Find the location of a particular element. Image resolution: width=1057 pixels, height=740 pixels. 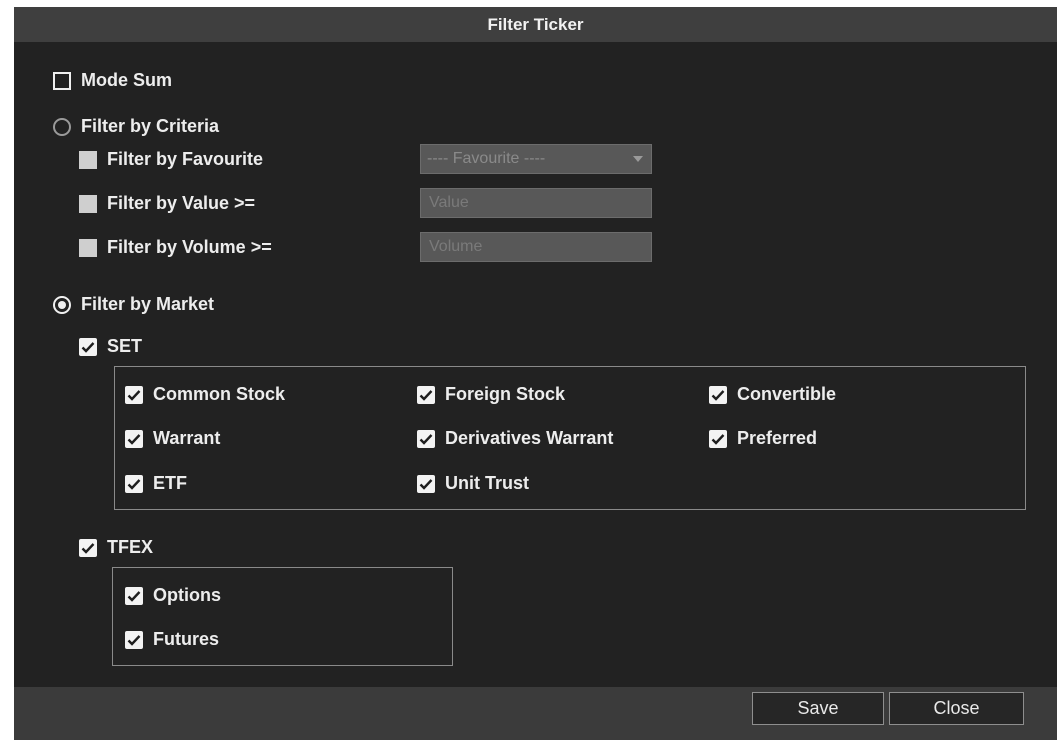

set-checkbox is located at coordinates (88, 346).